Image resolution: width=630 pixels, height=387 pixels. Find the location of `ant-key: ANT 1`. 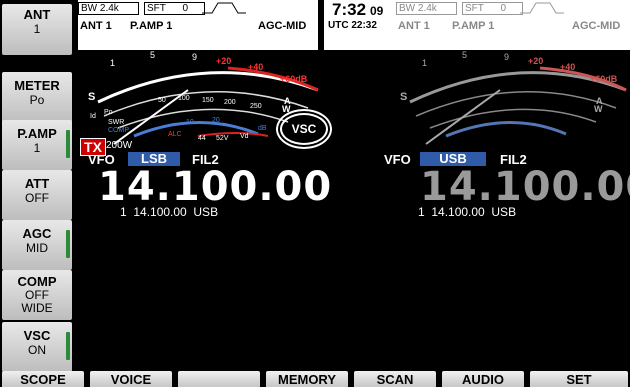

ant-key: ANT 1 is located at coordinates (37, 29).